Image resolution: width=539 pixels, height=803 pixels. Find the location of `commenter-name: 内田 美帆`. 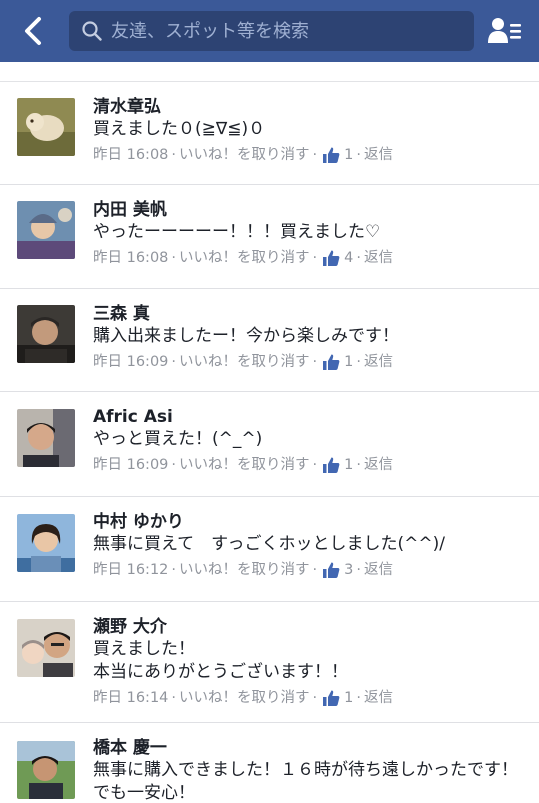

commenter-name: 内田 美帆 is located at coordinates (311, 210).